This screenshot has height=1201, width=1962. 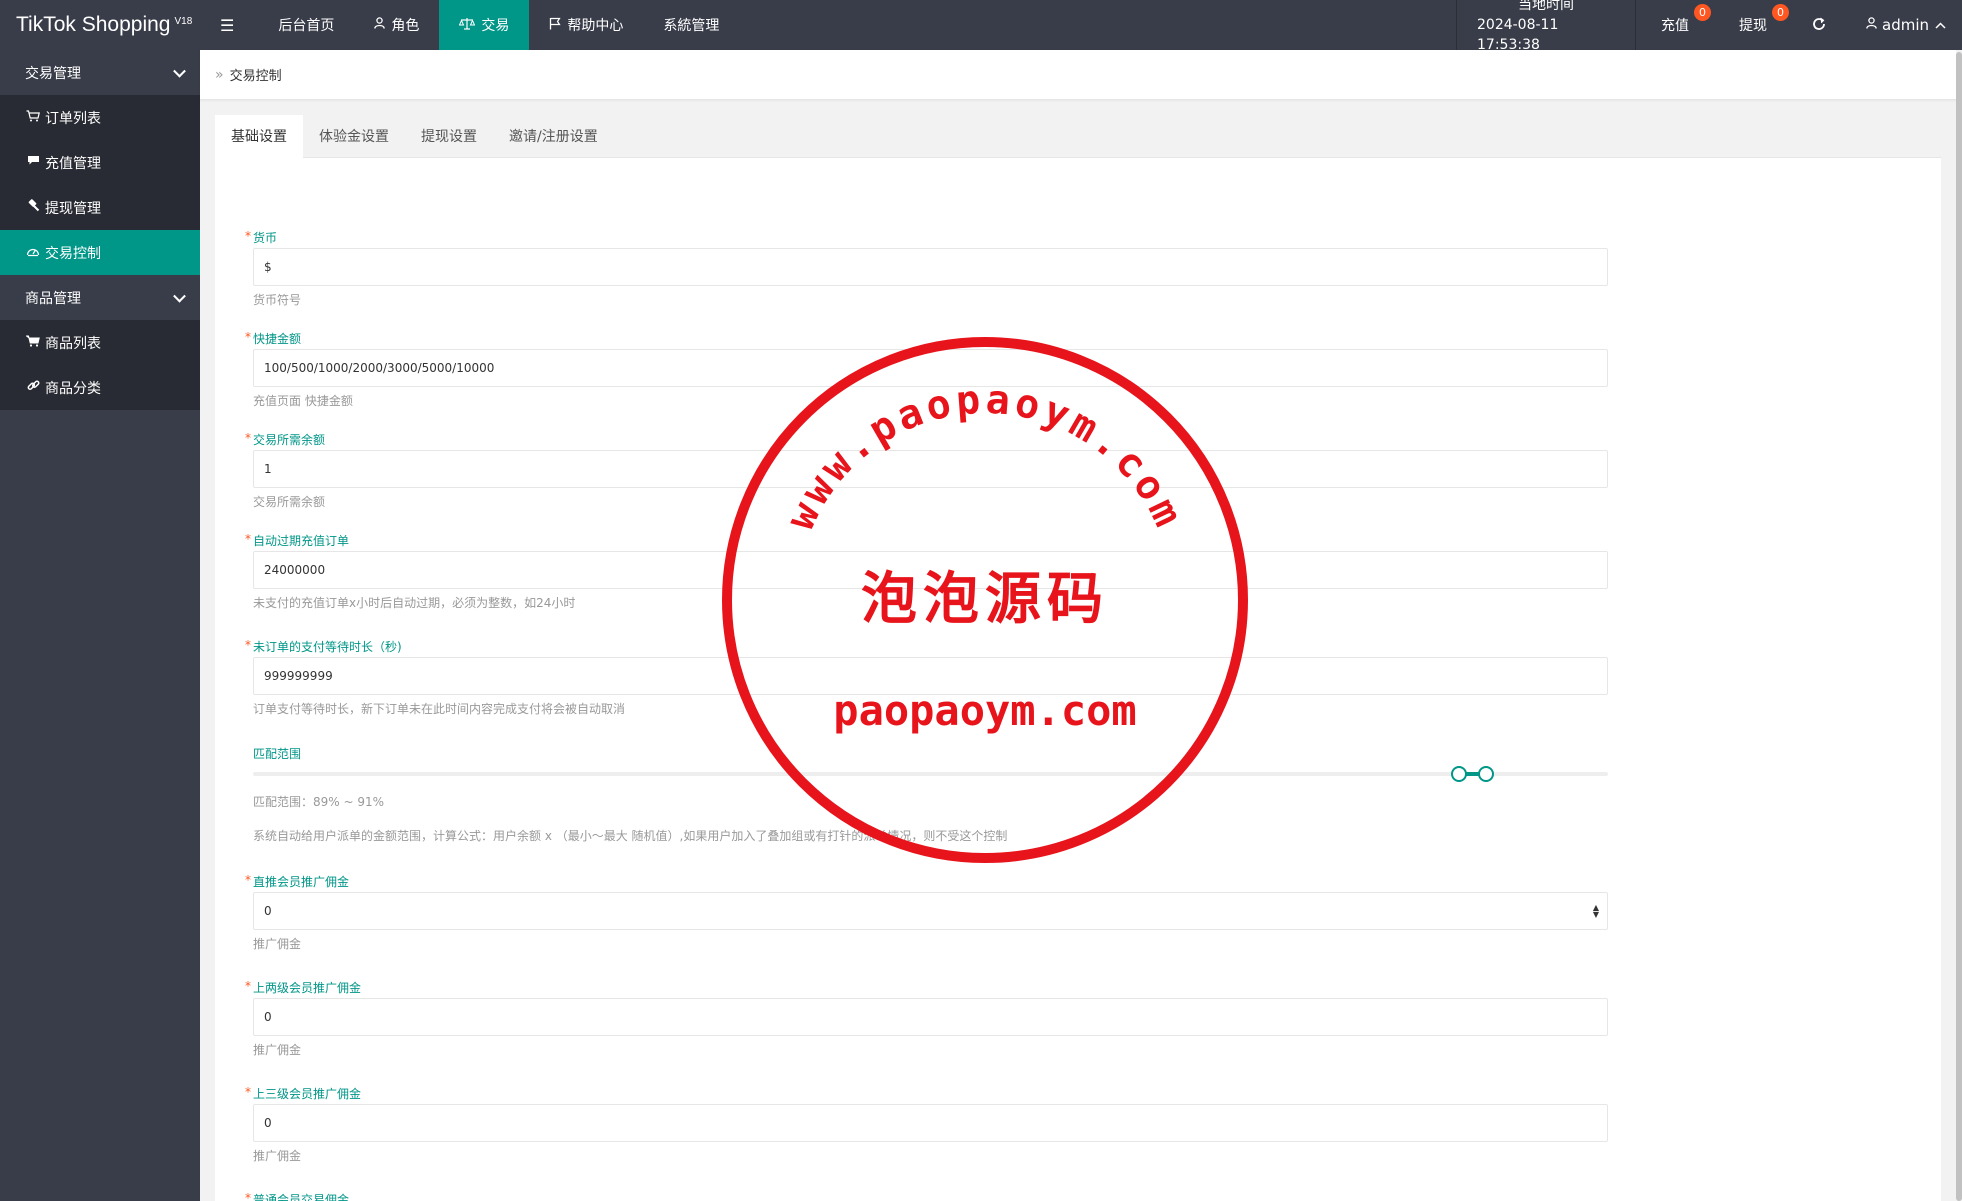 I want to click on tab-basic: 基础设置, so click(x=259, y=136).